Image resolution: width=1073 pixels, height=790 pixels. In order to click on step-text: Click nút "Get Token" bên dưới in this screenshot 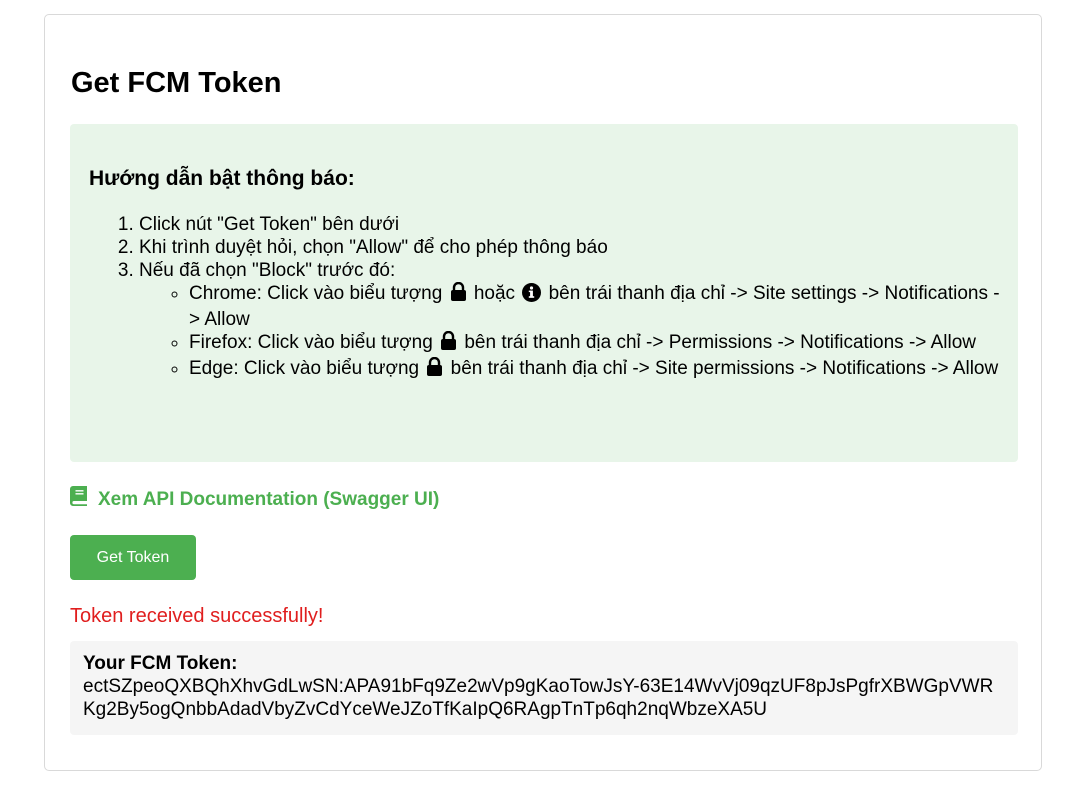, I will do `click(269, 224)`.